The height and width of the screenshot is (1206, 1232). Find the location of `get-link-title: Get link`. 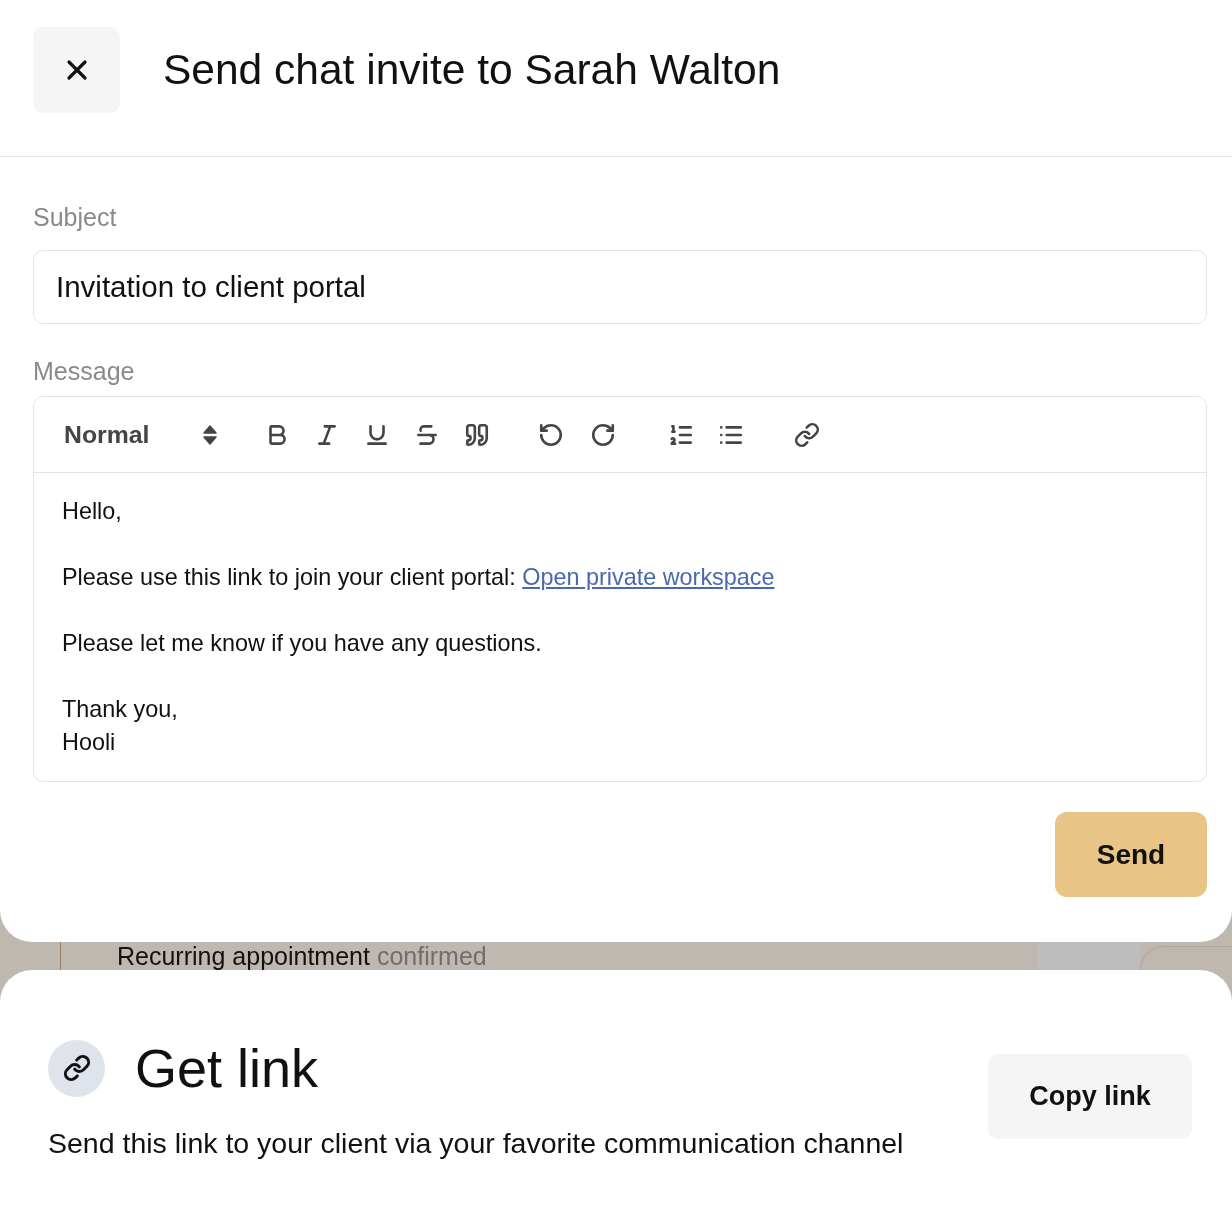

get-link-title: Get link is located at coordinates (227, 1068).